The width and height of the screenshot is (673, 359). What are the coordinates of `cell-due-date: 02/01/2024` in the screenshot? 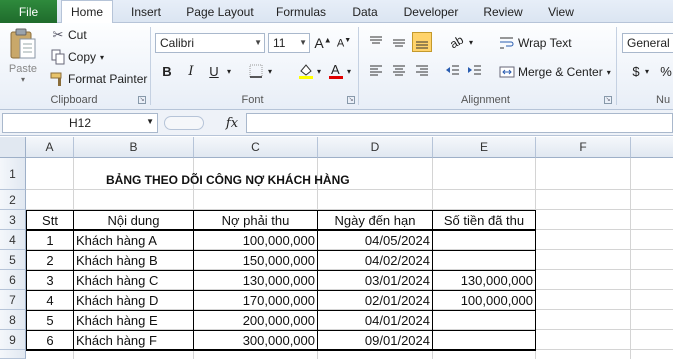 It's located at (375, 300).